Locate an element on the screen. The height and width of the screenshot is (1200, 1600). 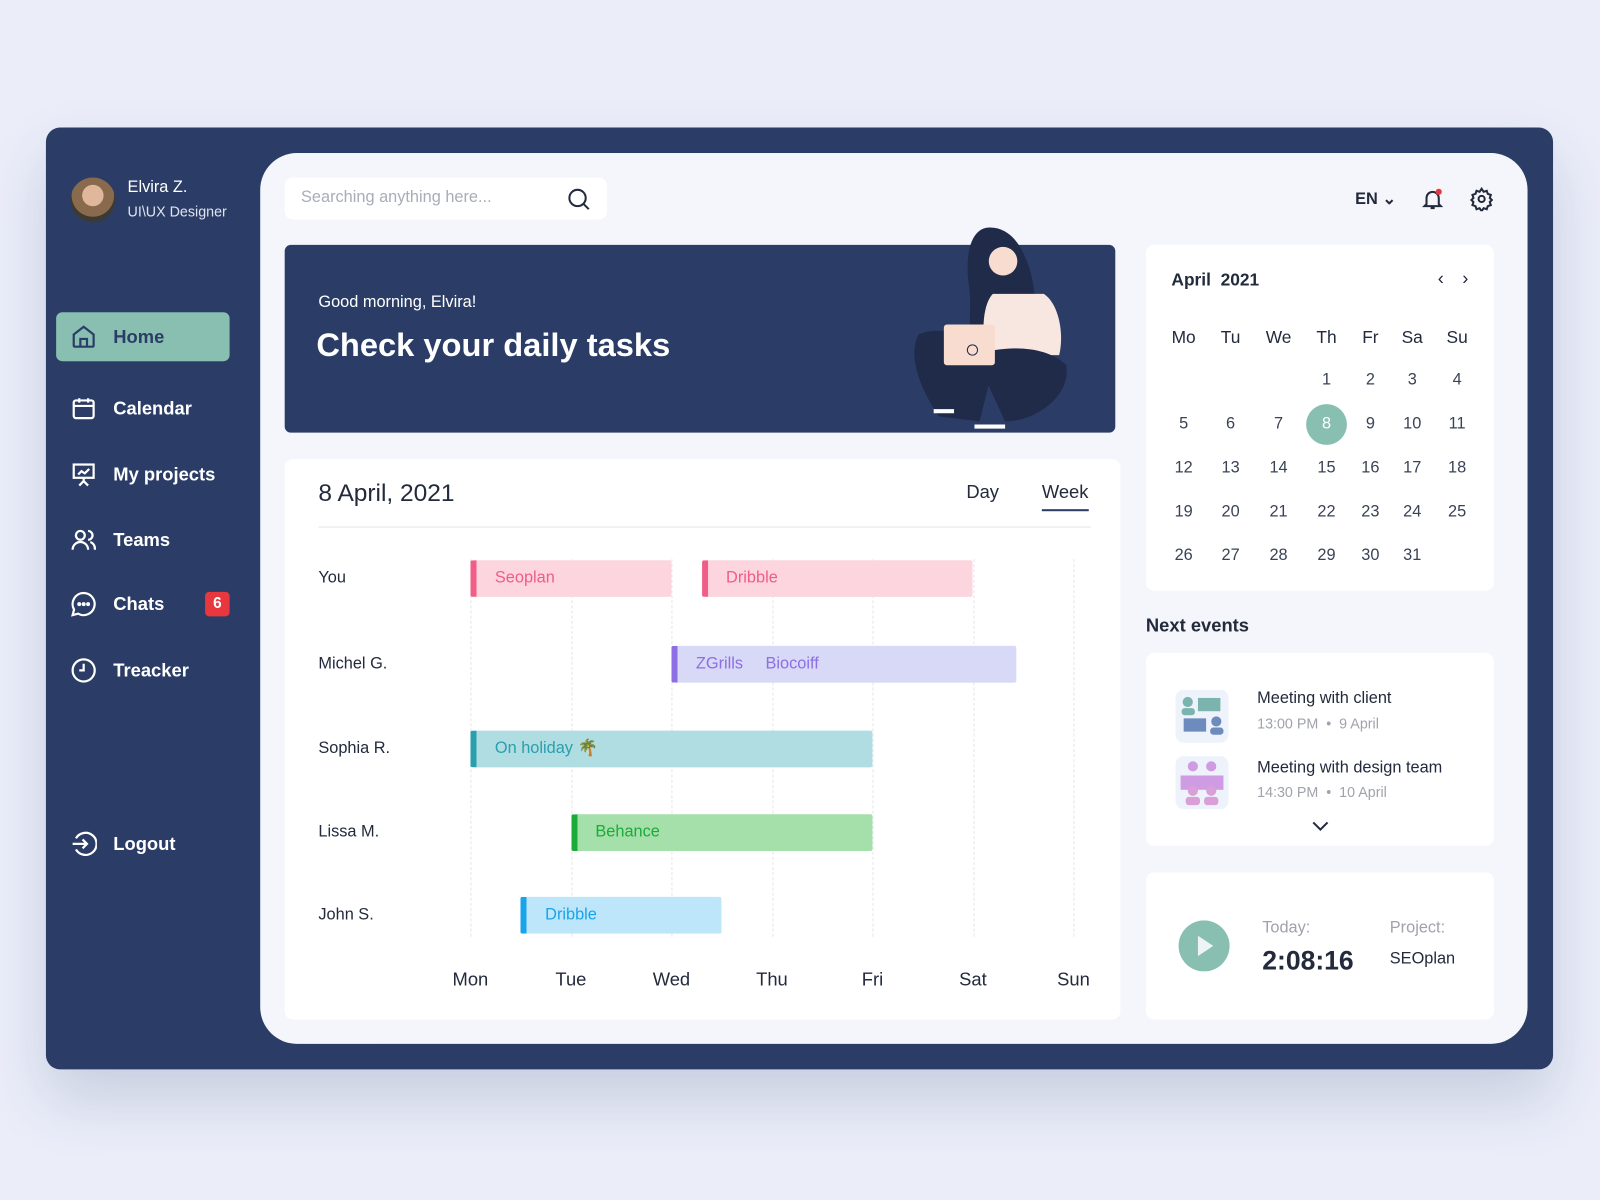
user-name: Elvira Z. is located at coordinates (157, 187).